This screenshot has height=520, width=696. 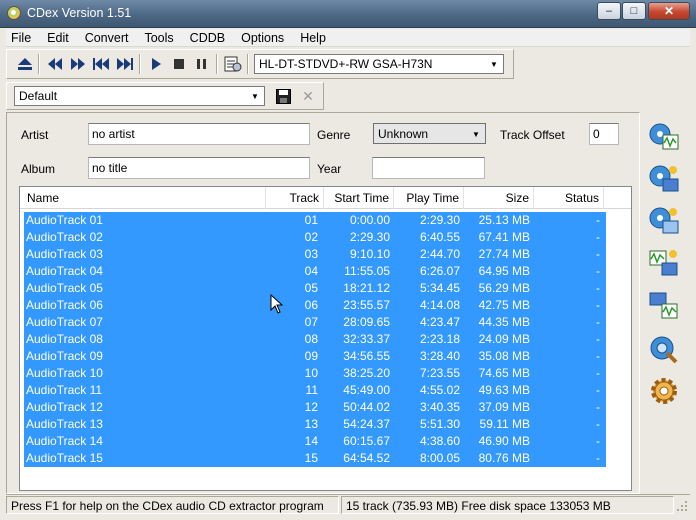 What do you see at coordinates (366, 424) in the screenshot?
I see `track-start-time: 54:24.37` at bounding box center [366, 424].